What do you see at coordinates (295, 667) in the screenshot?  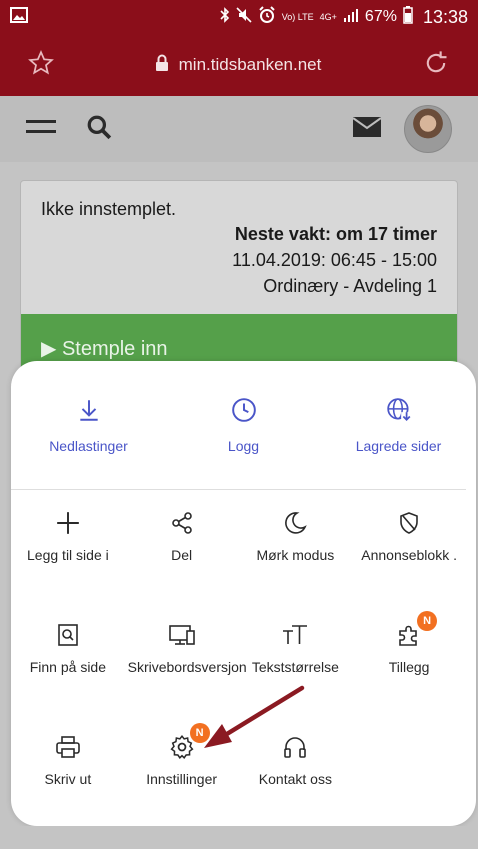 I see `menu-item-label: Tekststørrelse` at bounding box center [295, 667].